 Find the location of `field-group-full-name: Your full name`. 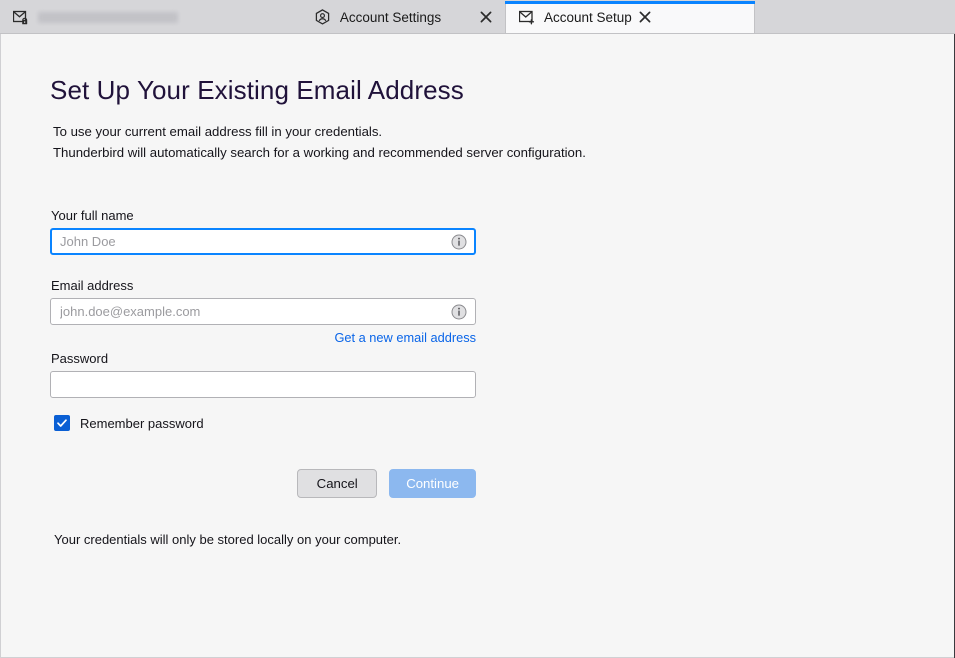

field-group-full-name: Your full name is located at coordinates (263, 232).